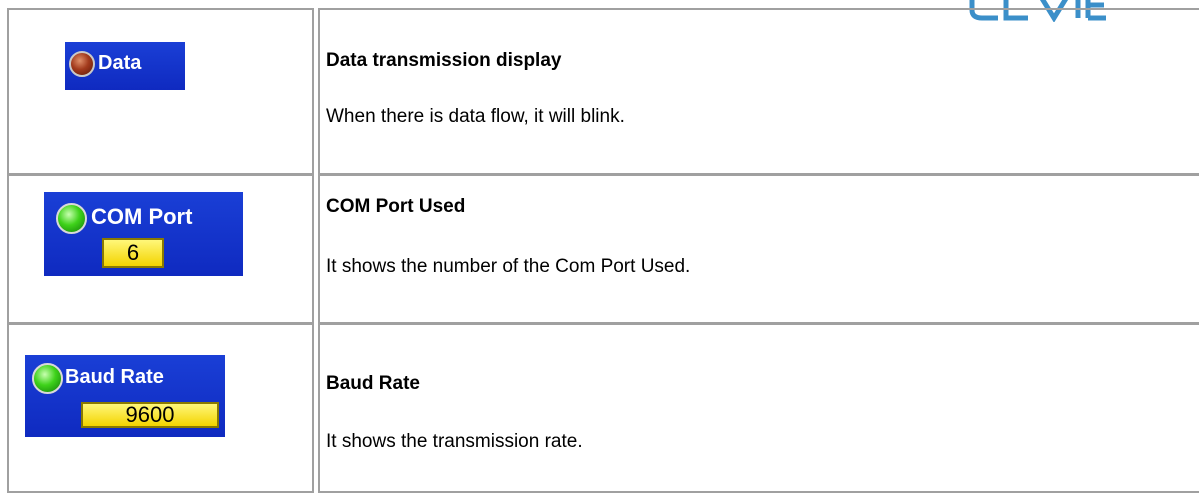 Image resolution: width=1199 pixels, height=493 pixels. I want to click on row-3-icon-cell: Baud Rate 9600, so click(160, 408).